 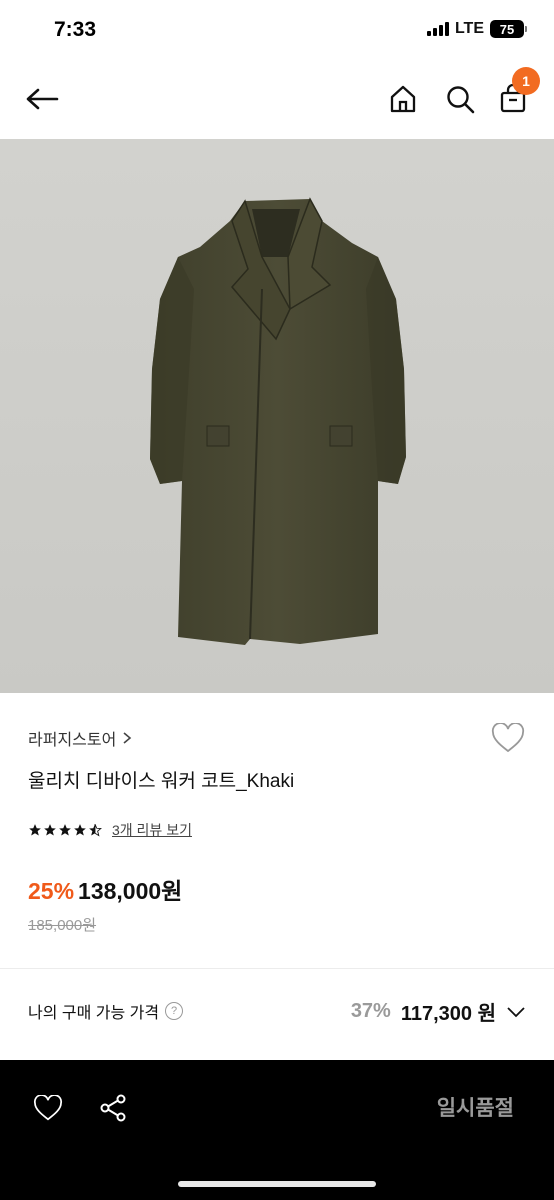 What do you see at coordinates (130, 891) in the screenshot?
I see `sale-price: 138,000원` at bounding box center [130, 891].